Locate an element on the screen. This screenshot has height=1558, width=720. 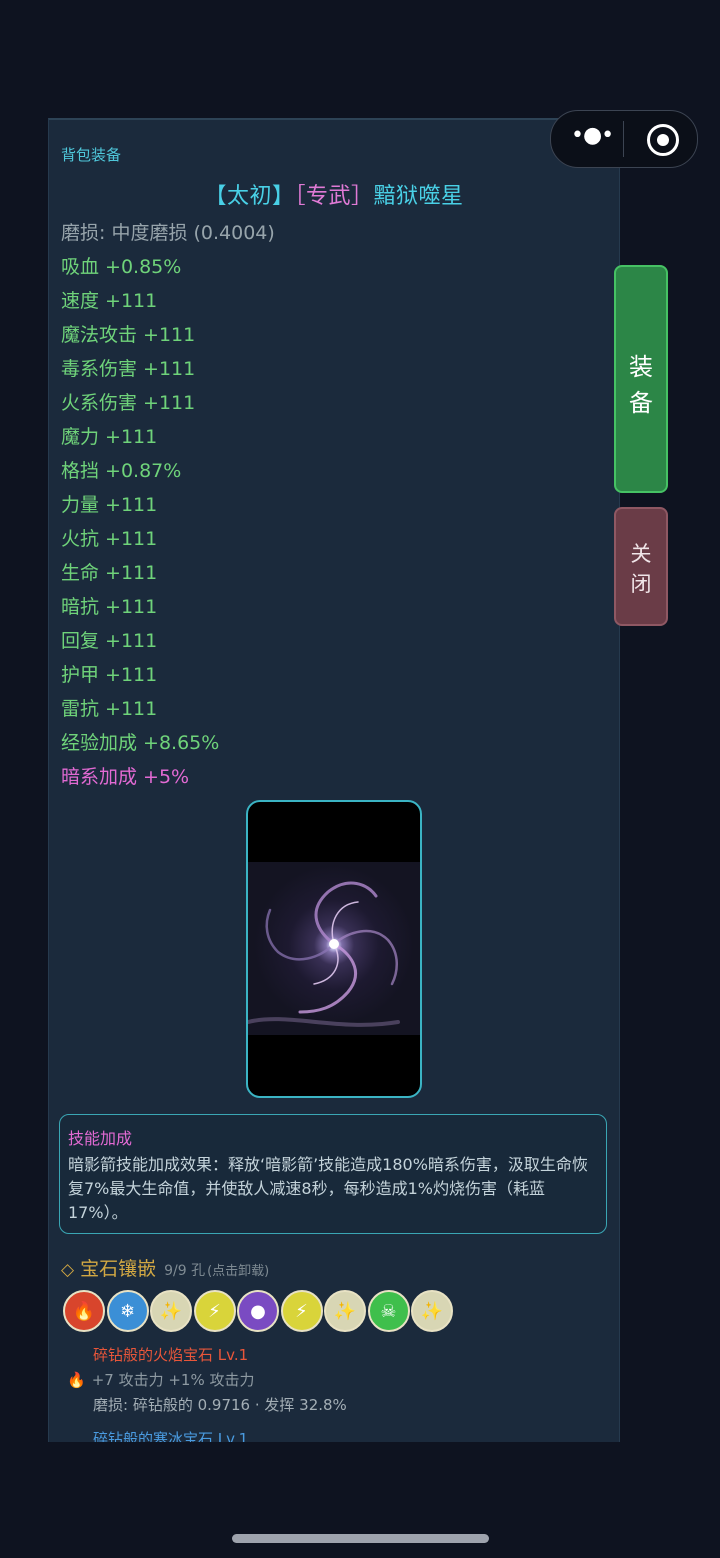
gem-socket-header: ◇ 宝石镶嵌 9/9 孔 (点击卸载) is located at coordinates (165, 1267).